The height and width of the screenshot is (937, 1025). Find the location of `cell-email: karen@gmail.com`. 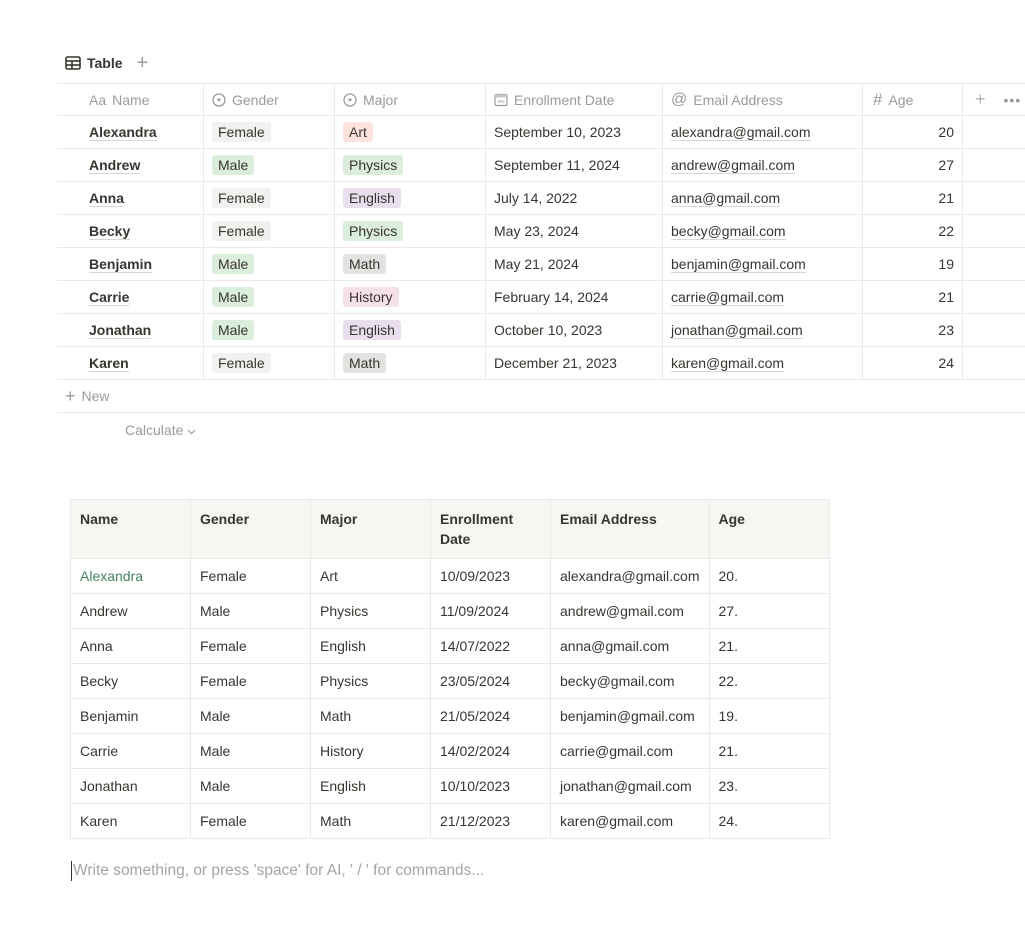

cell-email: karen@gmail.com is located at coordinates (763, 363).